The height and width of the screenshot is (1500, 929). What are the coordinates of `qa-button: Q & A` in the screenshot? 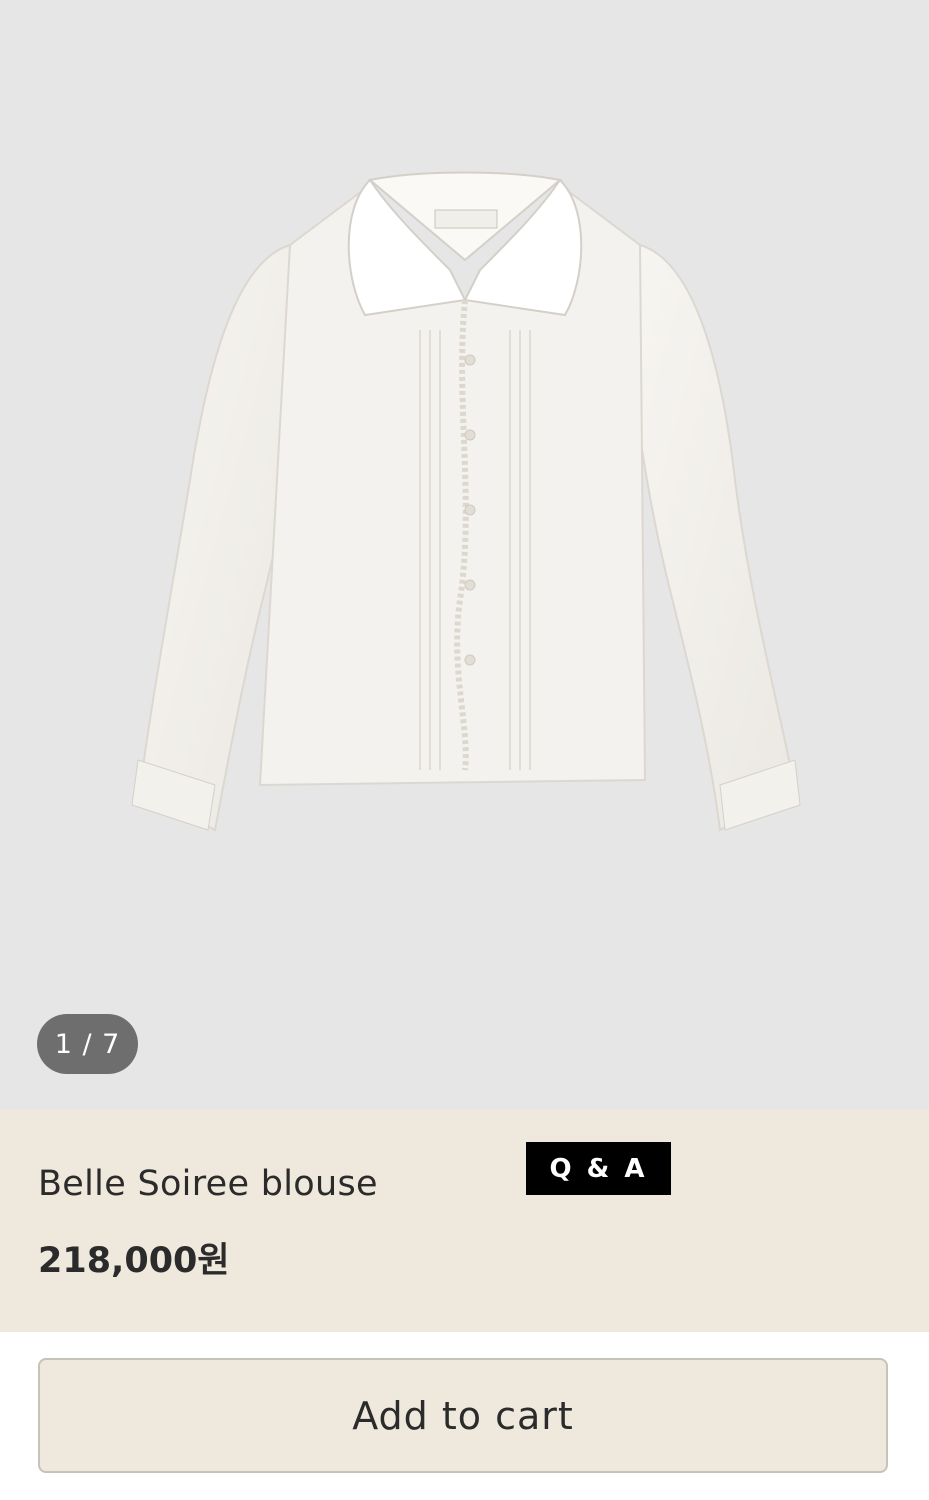 It's located at (598, 1168).